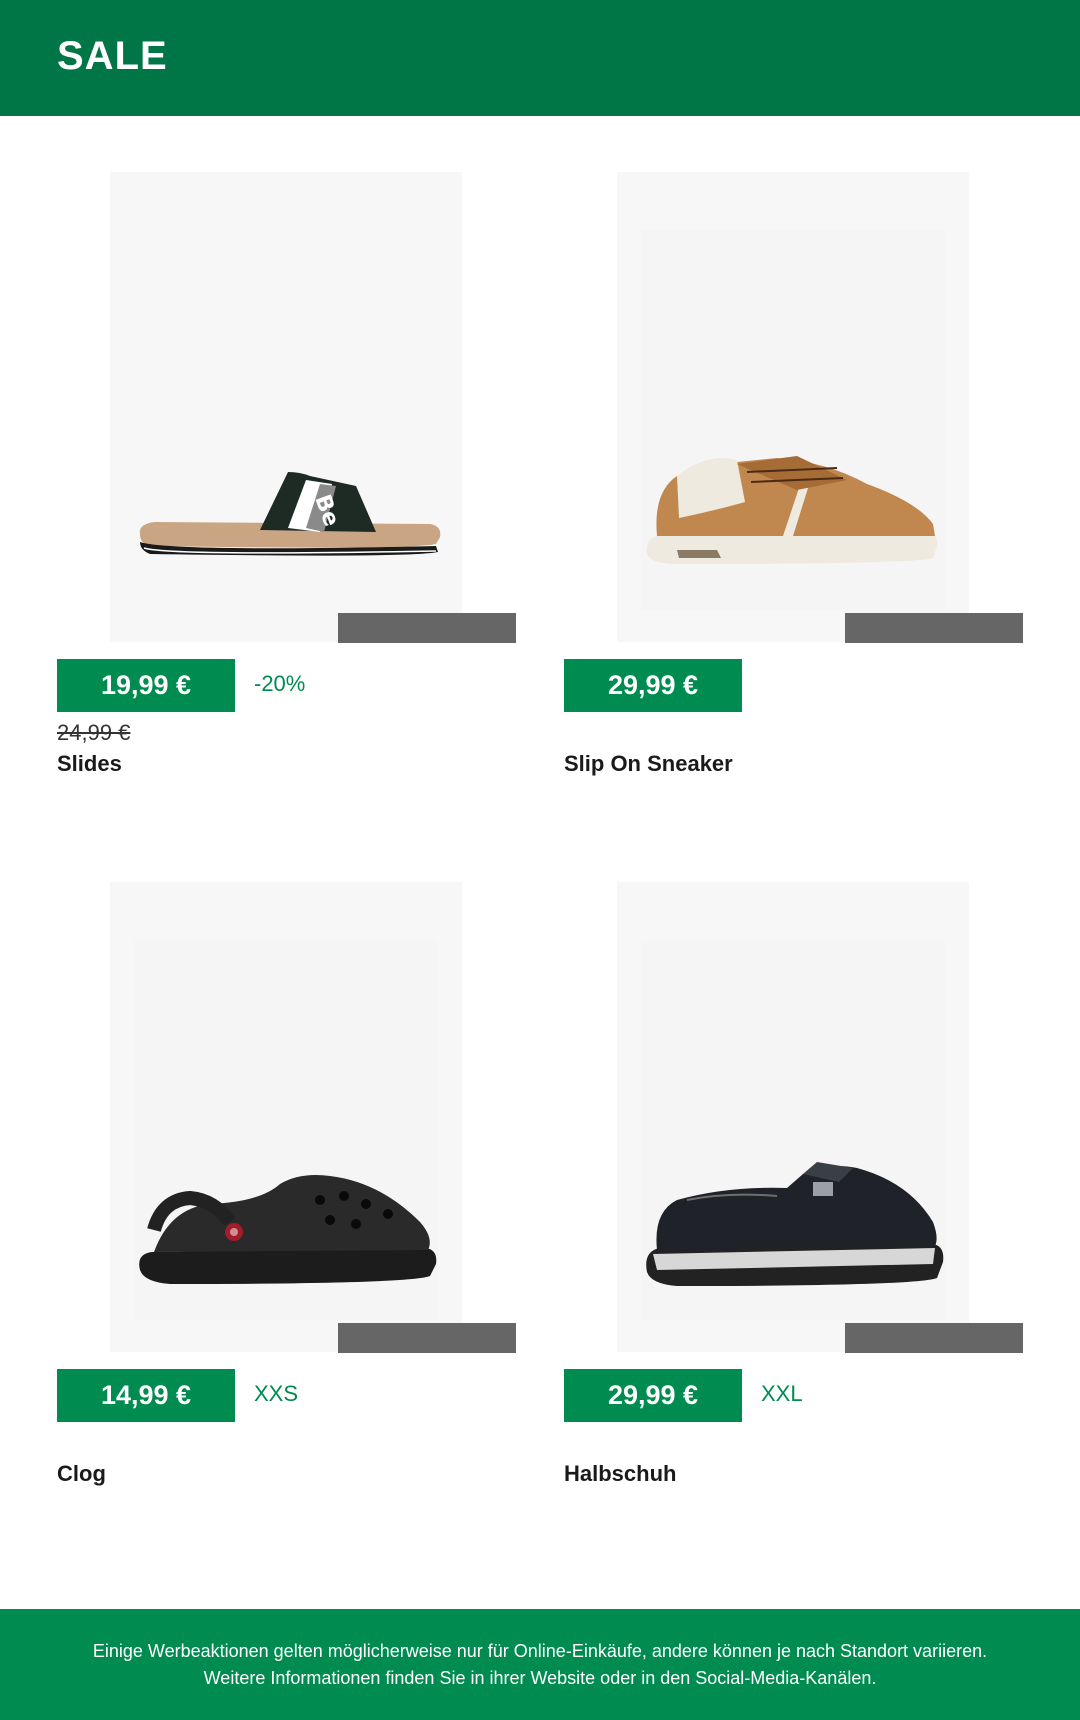 This screenshot has height=1720, width=1080. Describe the element at coordinates (792, 510) in the screenshot. I see `sneaker-image` at that location.